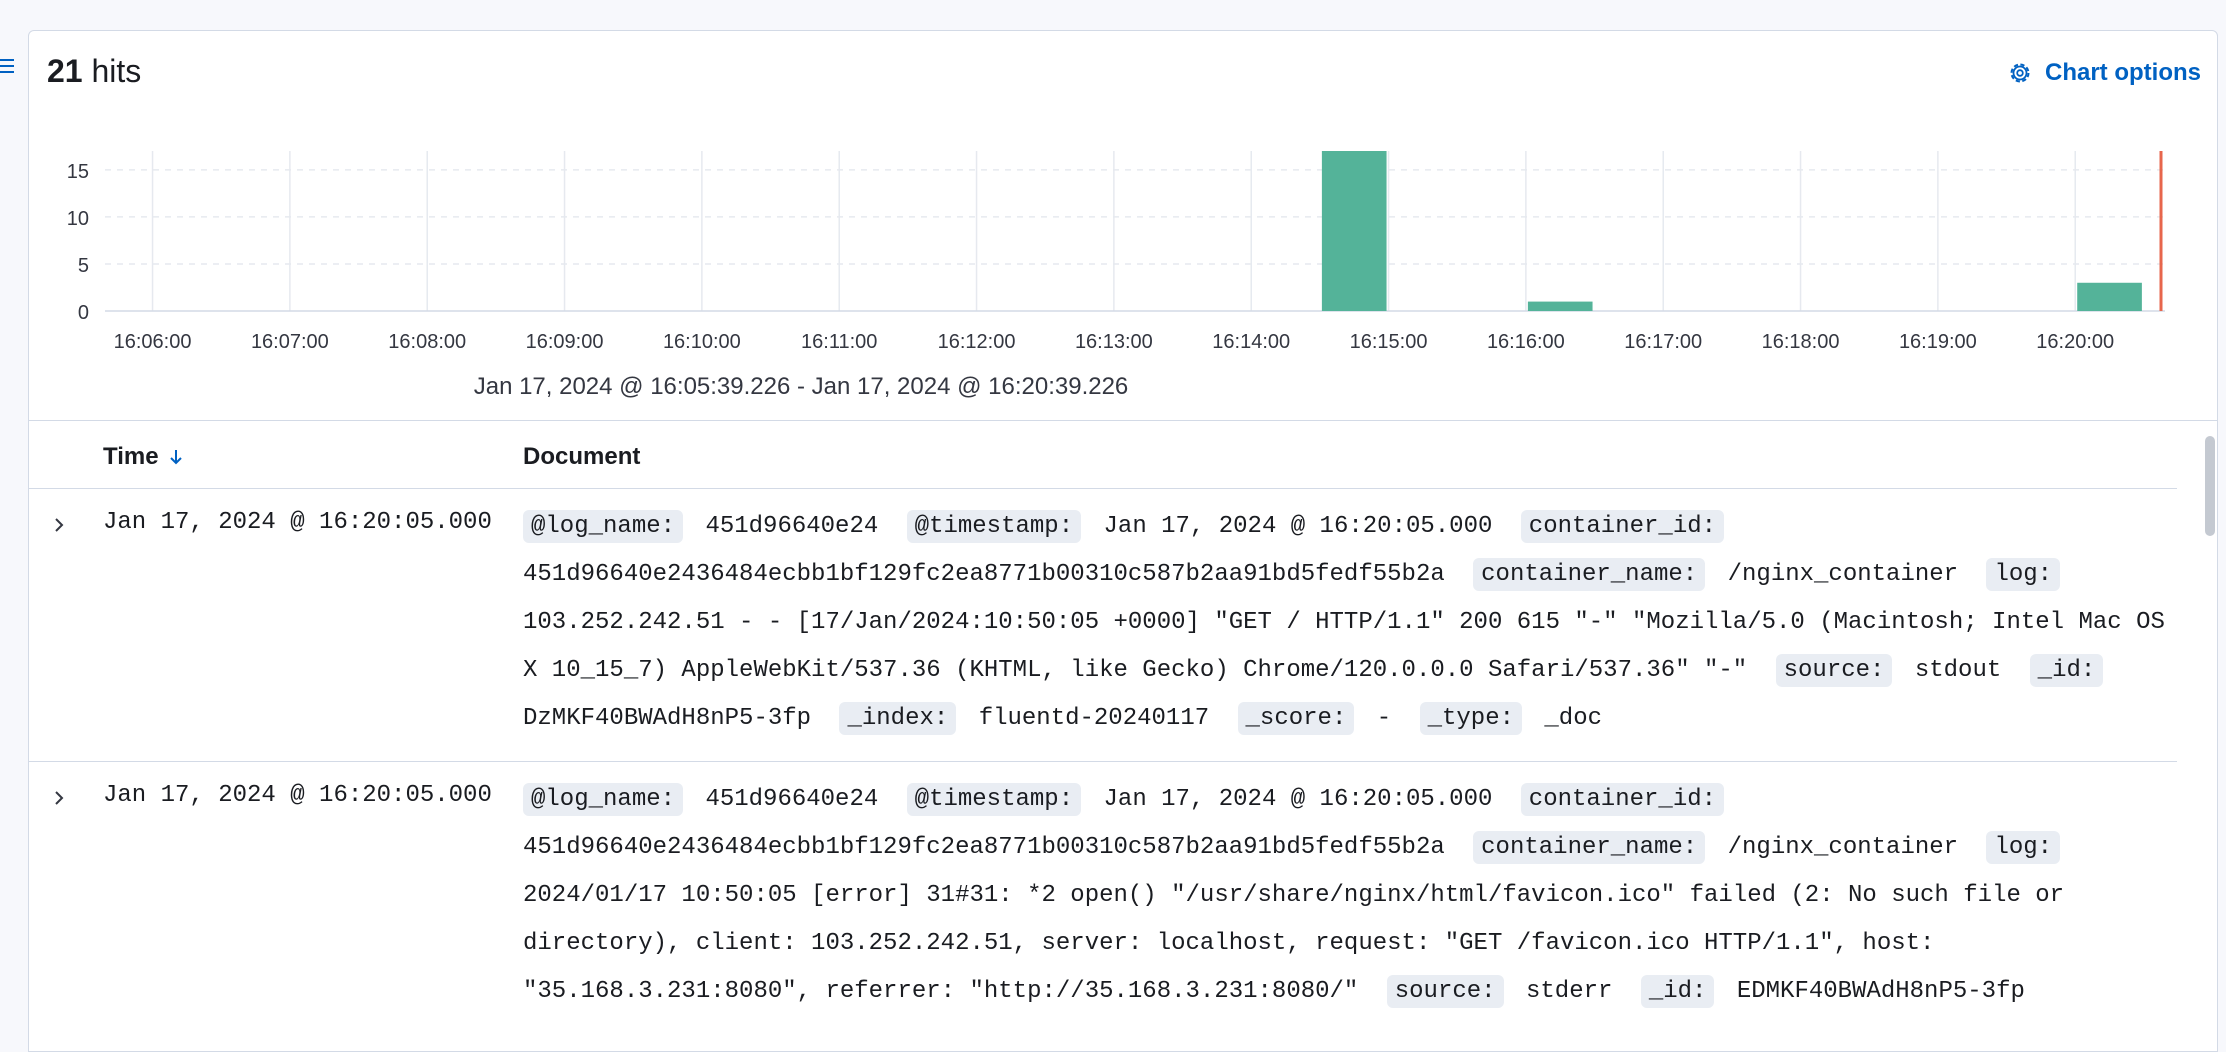  Describe the element at coordinates (898, 718) in the screenshot. I see `field-key: _index:` at that location.